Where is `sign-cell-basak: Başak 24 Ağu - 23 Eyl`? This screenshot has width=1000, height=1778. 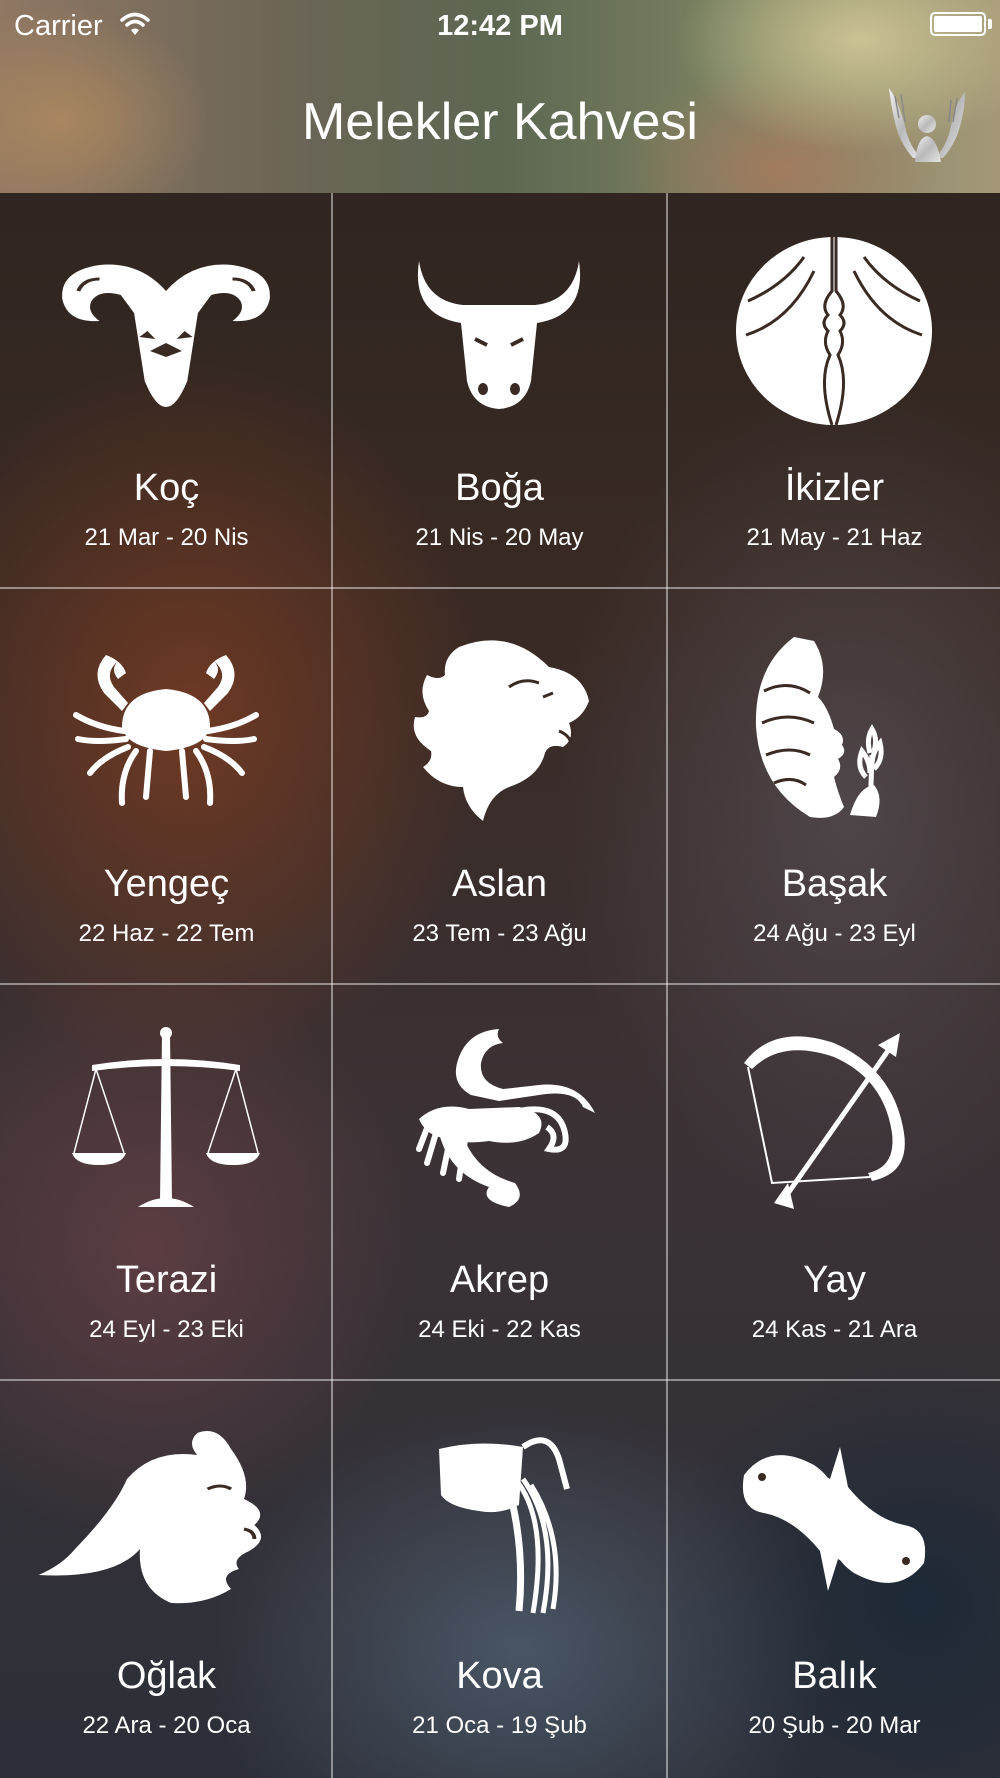 sign-cell-basak: Başak 24 Ağu - 23 Eyl is located at coordinates (834, 787).